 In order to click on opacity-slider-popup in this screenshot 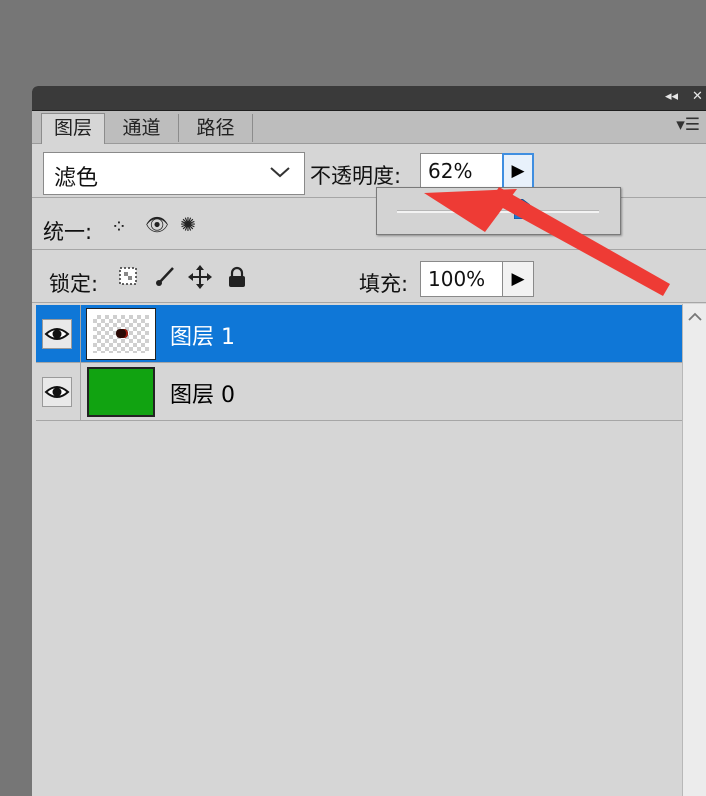, I will do `click(498, 211)`.